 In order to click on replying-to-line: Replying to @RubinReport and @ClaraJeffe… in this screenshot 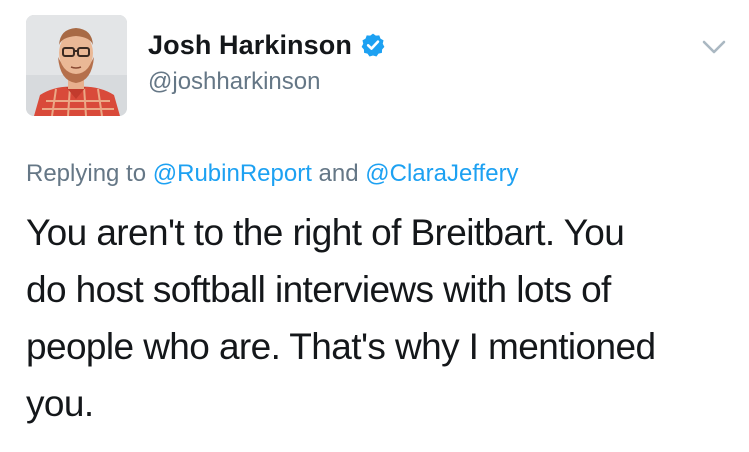, I will do `click(272, 174)`.